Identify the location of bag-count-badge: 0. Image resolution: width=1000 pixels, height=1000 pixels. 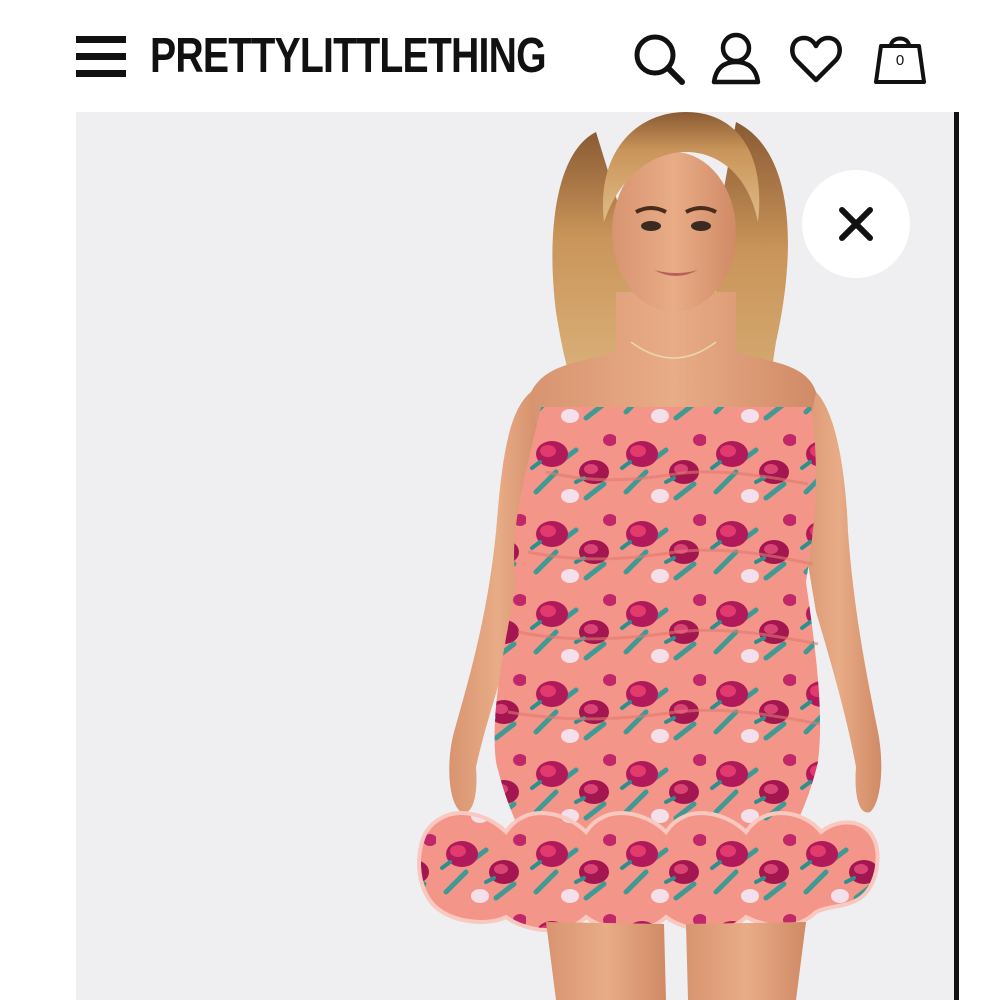
(900, 60).